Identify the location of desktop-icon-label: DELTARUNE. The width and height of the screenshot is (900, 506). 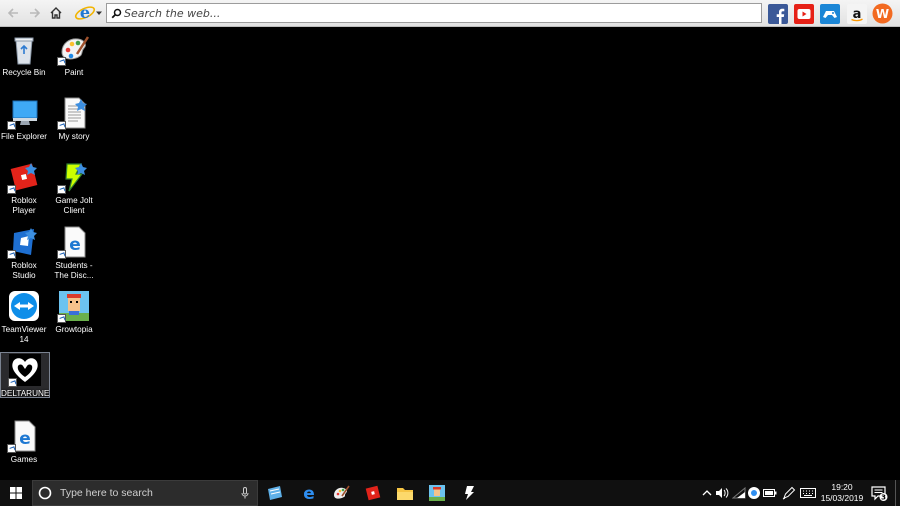
(25, 393).